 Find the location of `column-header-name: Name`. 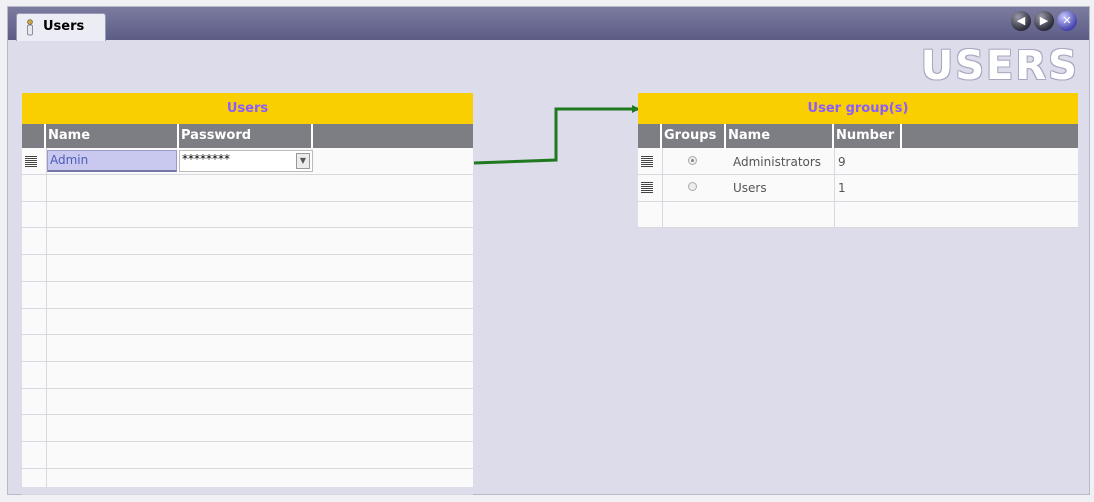

column-header-name: Name is located at coordinates (112, 136).